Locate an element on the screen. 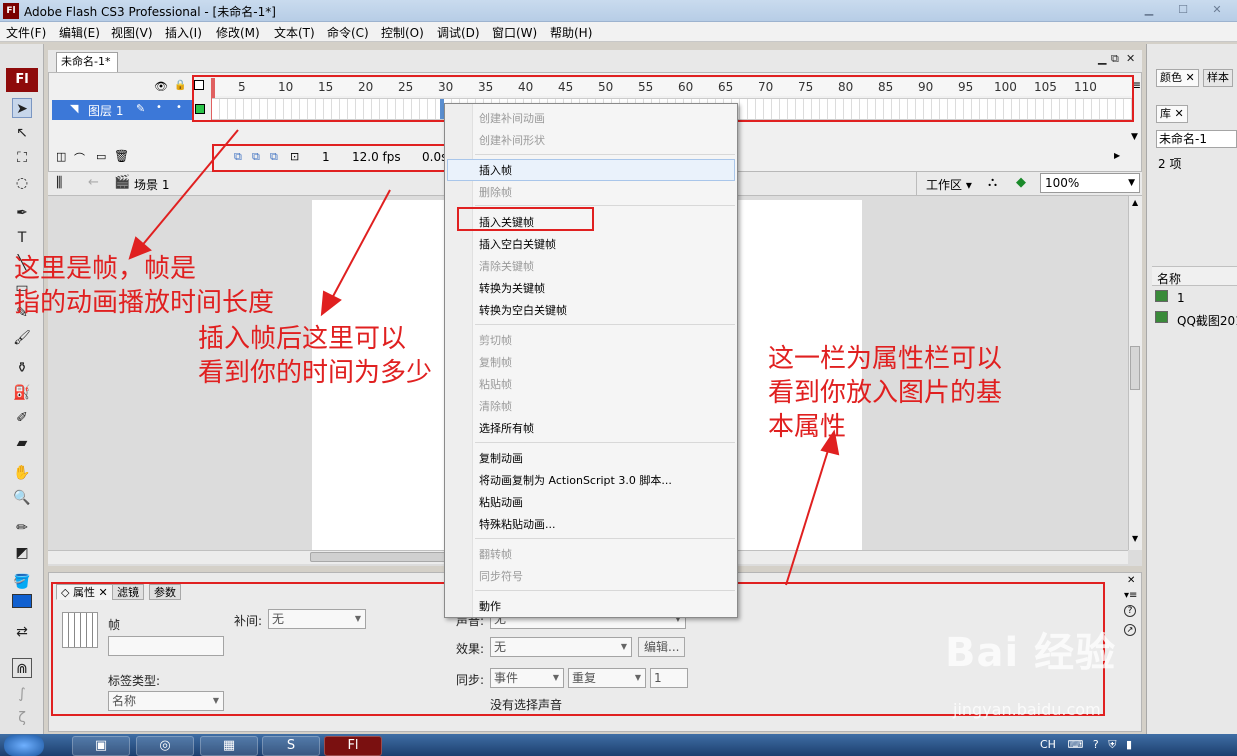  menu-item-clear-keyframe: 清除关键帧 is located at coordinates (506, 266).